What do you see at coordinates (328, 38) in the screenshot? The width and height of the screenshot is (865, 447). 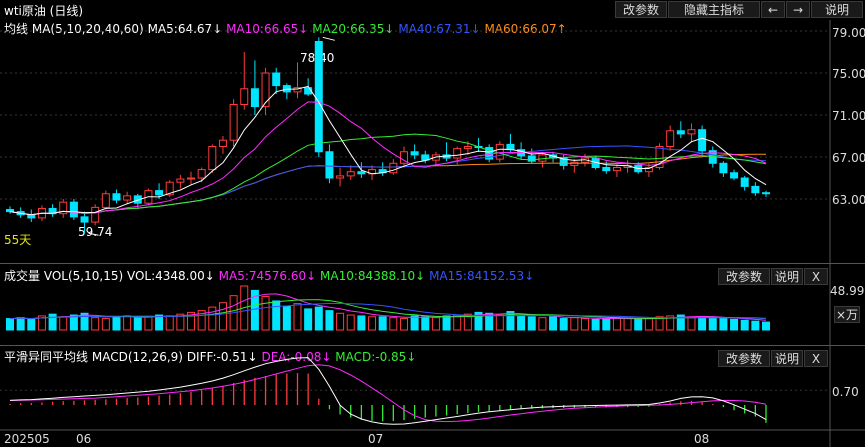 I see `high-marker` at bounding box center [328, 38].